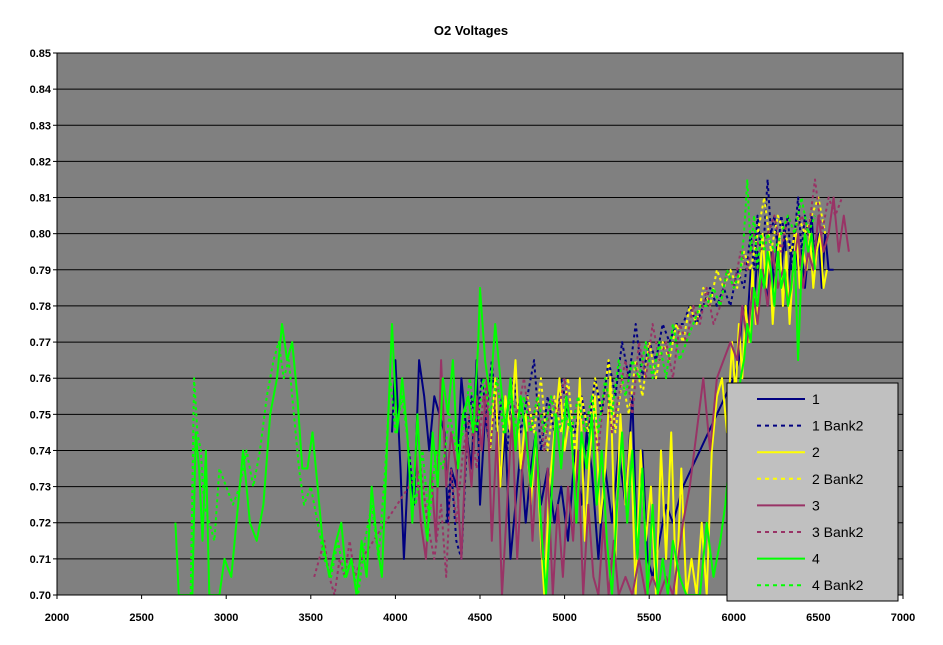  I want to click on legend-label: 1, so click(816, 399).